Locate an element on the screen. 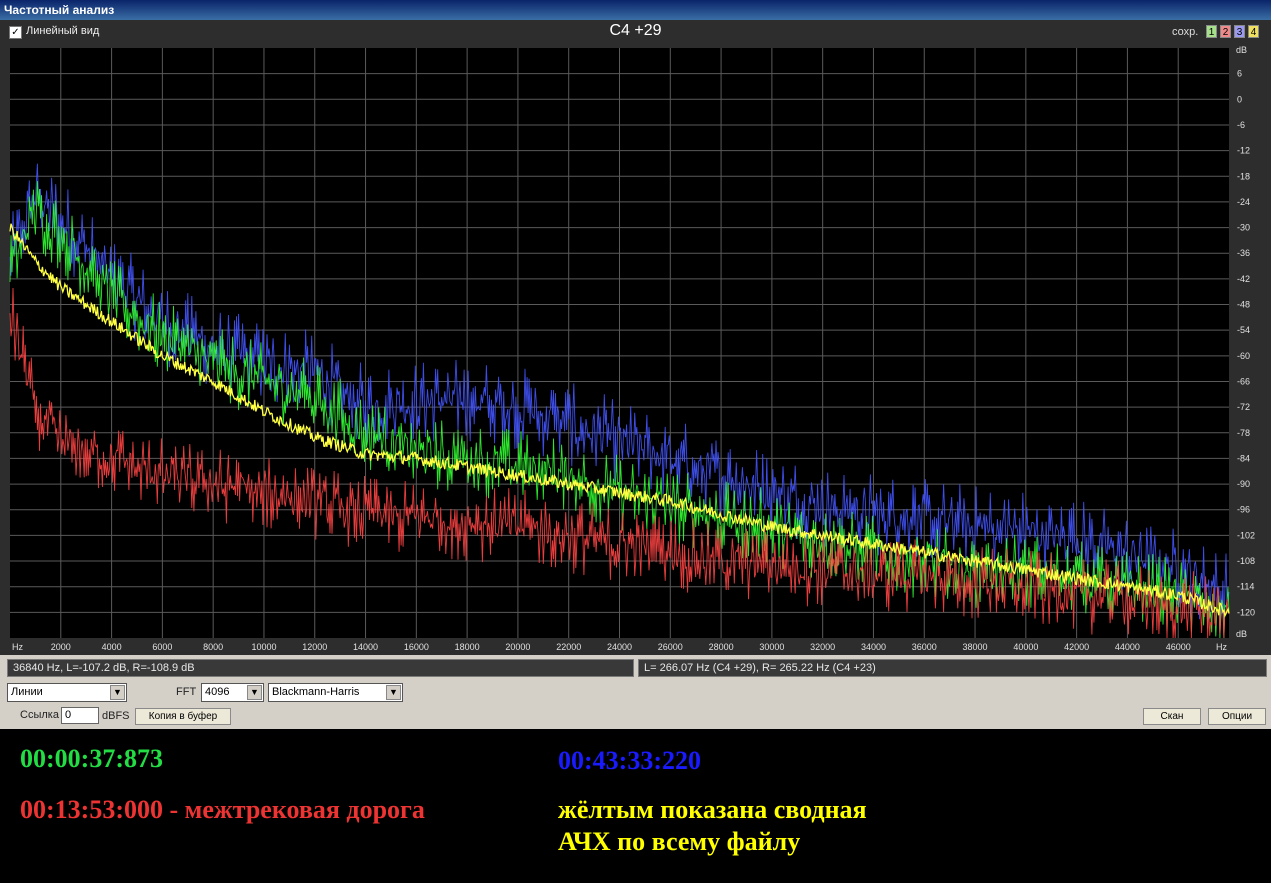 This screenshot has width=1271, height=883. save-slot-1-button: 1 is located at coordinates (1211, 31).